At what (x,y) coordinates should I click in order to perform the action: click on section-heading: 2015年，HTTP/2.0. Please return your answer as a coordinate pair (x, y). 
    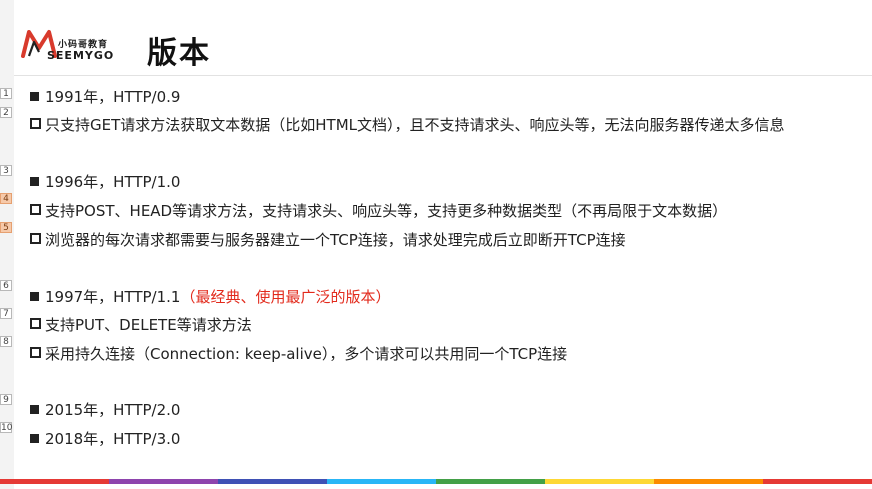
    Looking at the image, I should click on (105, 410).